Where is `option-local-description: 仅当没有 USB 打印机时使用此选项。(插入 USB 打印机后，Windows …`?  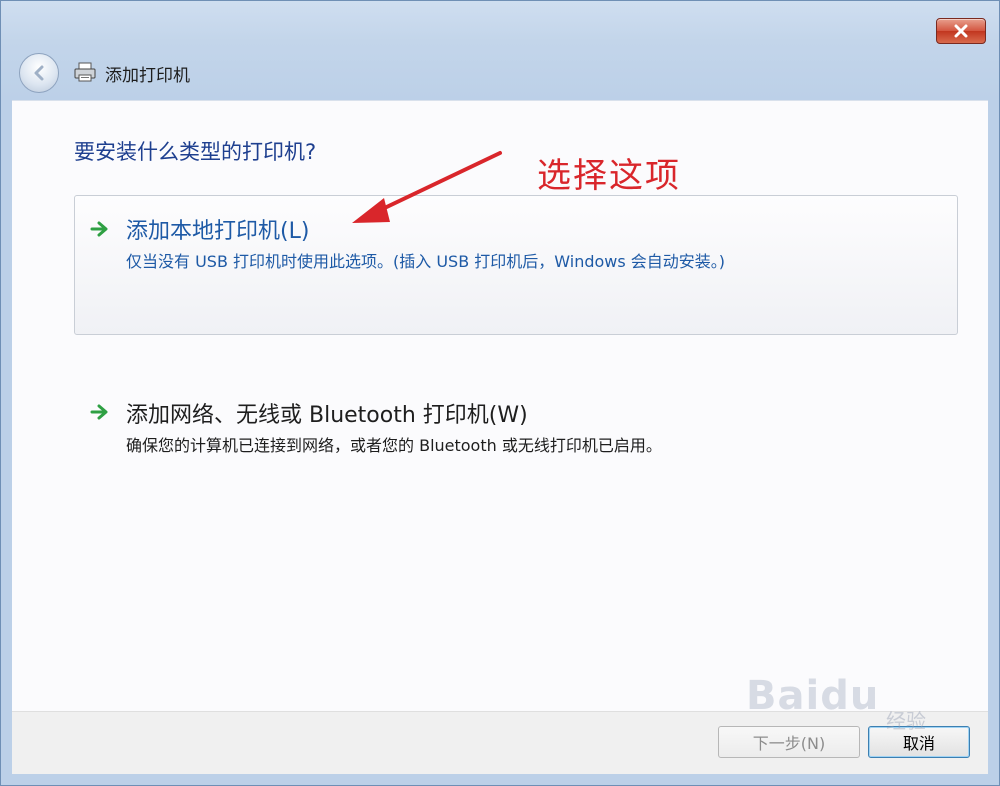 option-local-description: 仅当没有 USB 打印机时使用此选项。(插入 USB 打印机后，Windows … is located at coordinates (426, 261).